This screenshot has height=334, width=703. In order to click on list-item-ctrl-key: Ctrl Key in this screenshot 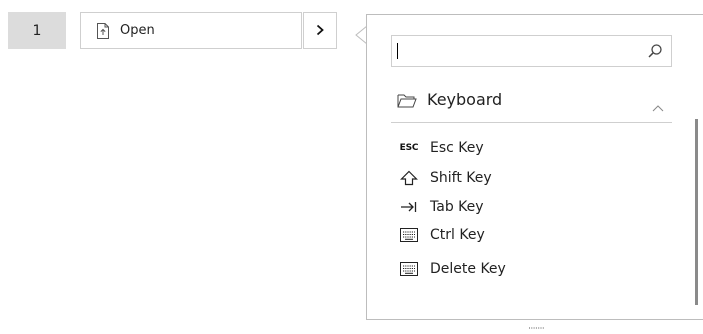, I will do `click(441, 235)`.